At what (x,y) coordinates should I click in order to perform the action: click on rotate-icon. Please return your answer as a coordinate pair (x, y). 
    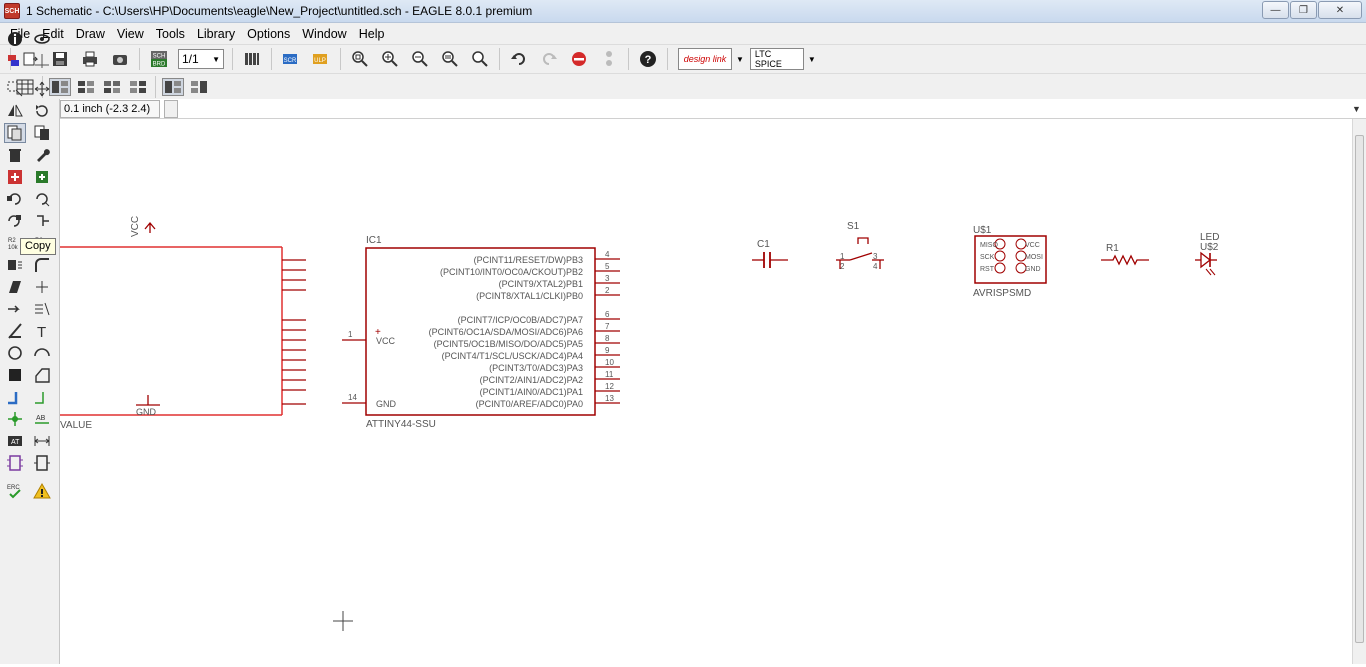
    Looking at the image, I should click on (42, 111).